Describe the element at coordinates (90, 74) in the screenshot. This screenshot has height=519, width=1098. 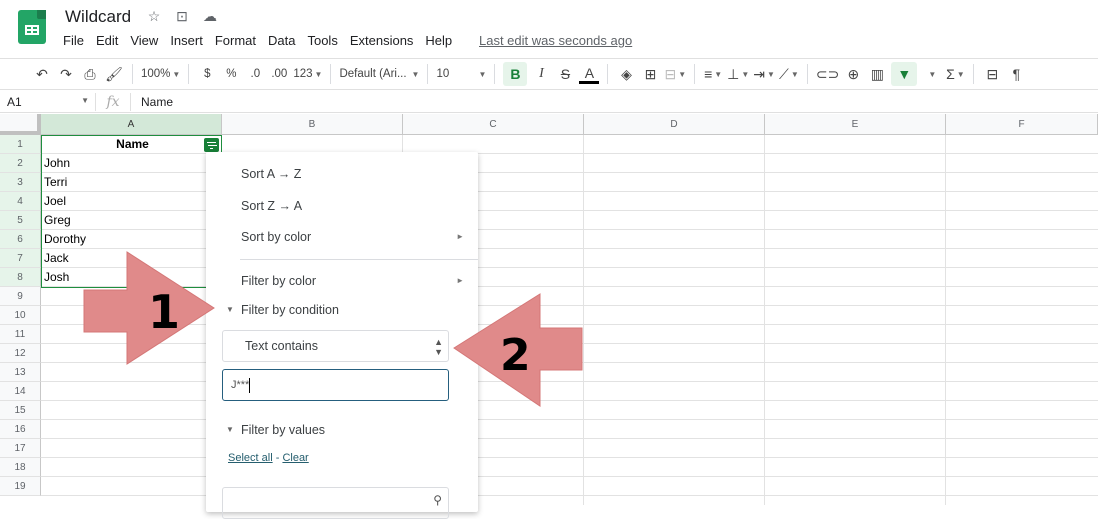
I see `print-icon: ⎙` at that location.